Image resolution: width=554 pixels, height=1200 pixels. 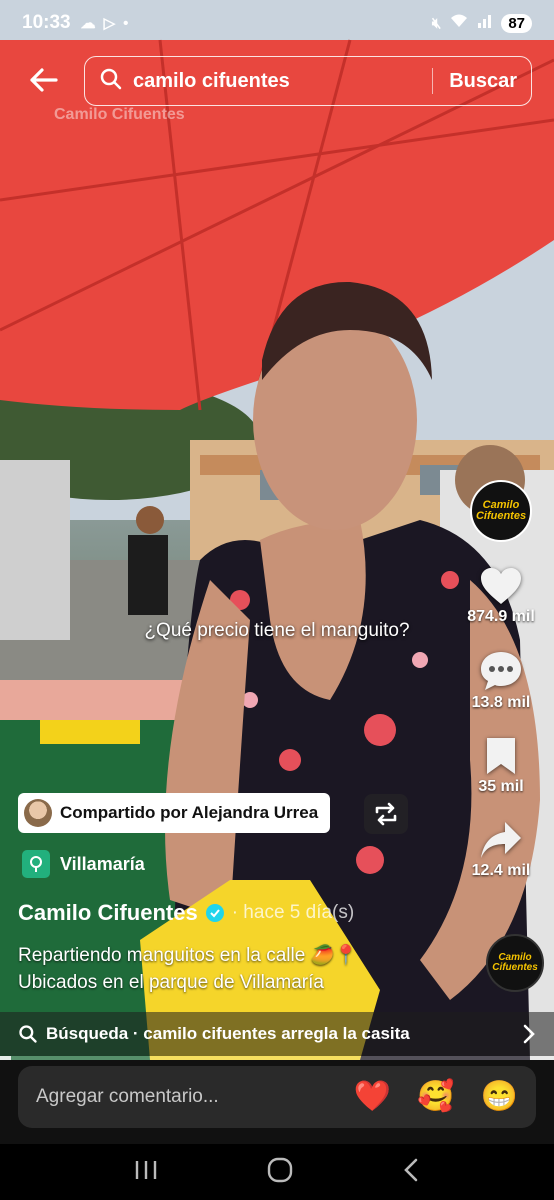 What do you see at coordinates (483, 81) in the screenshot?
I see `search-button: Buscar` at bounding box center [483, 81].